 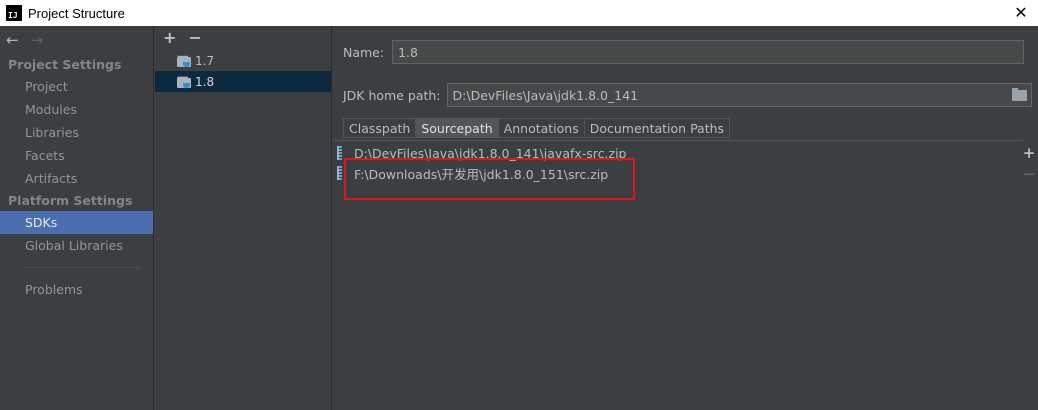 What do you see at coordinates (70, 200) in the screenshot?
I see `platform-settings-header: Platform Settings` at bounding box center [70, 200].